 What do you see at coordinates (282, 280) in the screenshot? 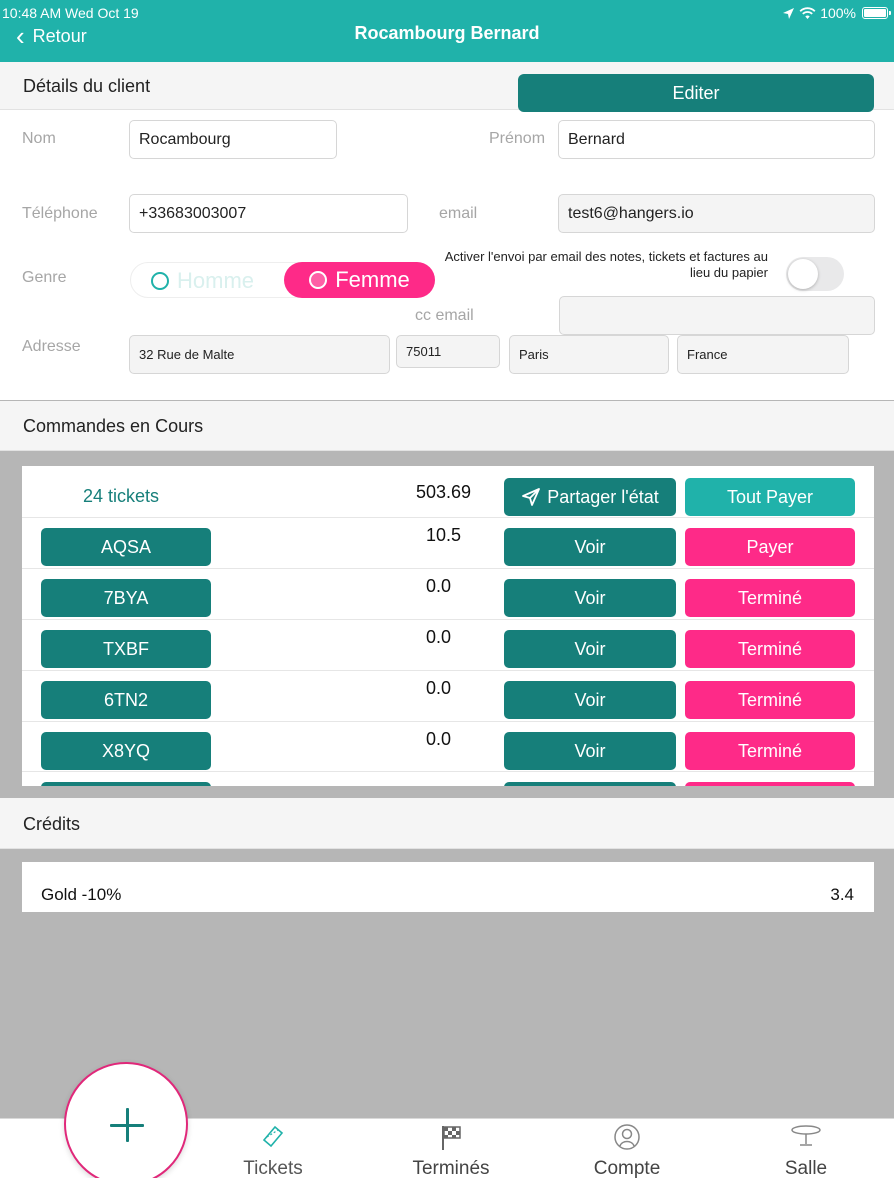
I see `gender-selector: Homme Femme` at bounding box center [282, 280].